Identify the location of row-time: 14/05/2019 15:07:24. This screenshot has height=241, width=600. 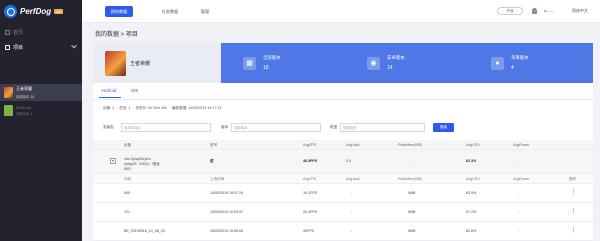
(226, 193).